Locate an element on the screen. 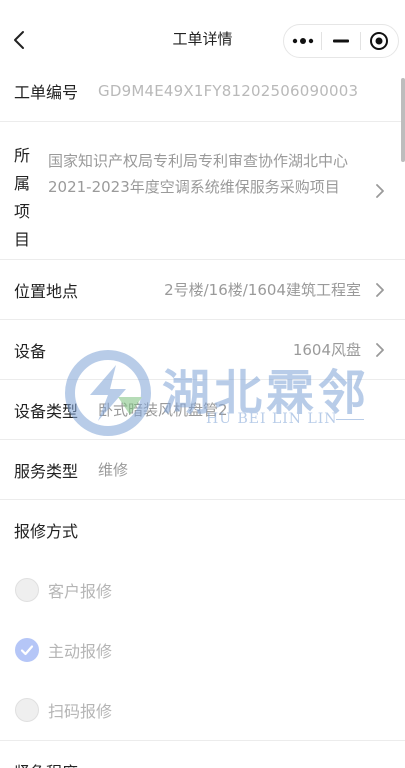 This screenshot has width=405, height=768. radio-option-scan: 扫码报修 is located at coordinates (202, 710).